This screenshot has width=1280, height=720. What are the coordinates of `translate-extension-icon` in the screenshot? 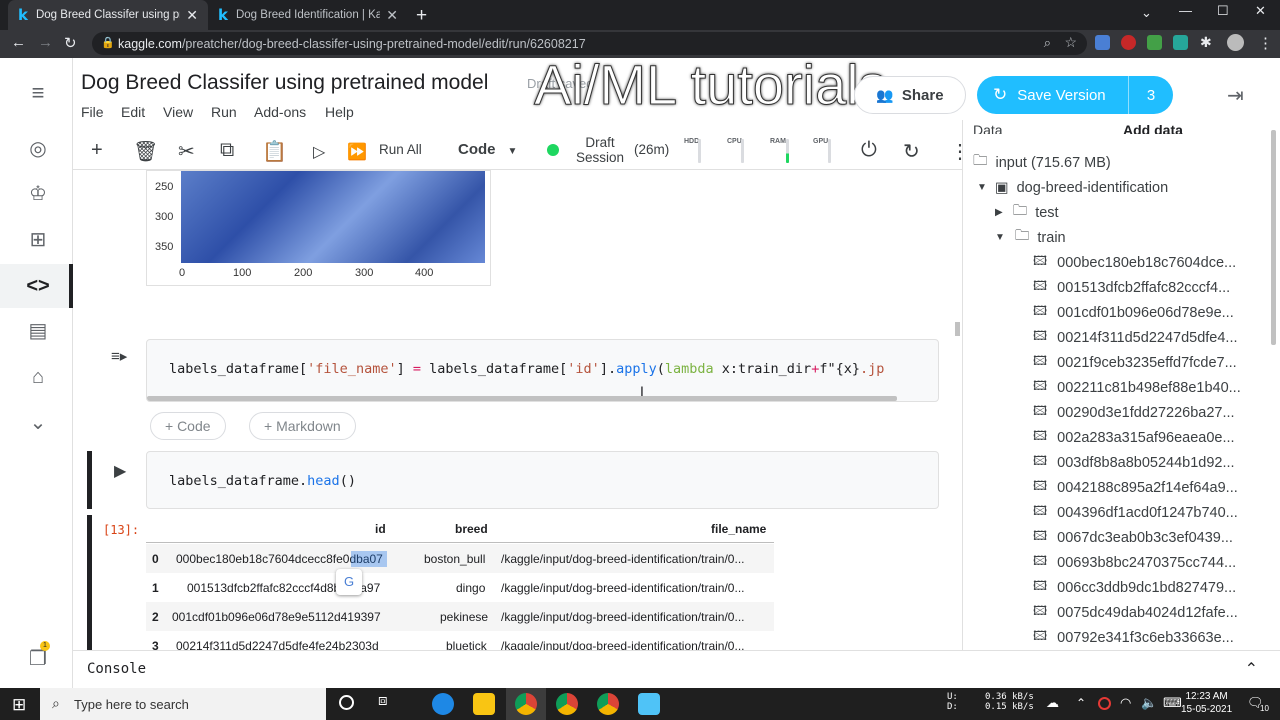 It's located at (1102, 42).